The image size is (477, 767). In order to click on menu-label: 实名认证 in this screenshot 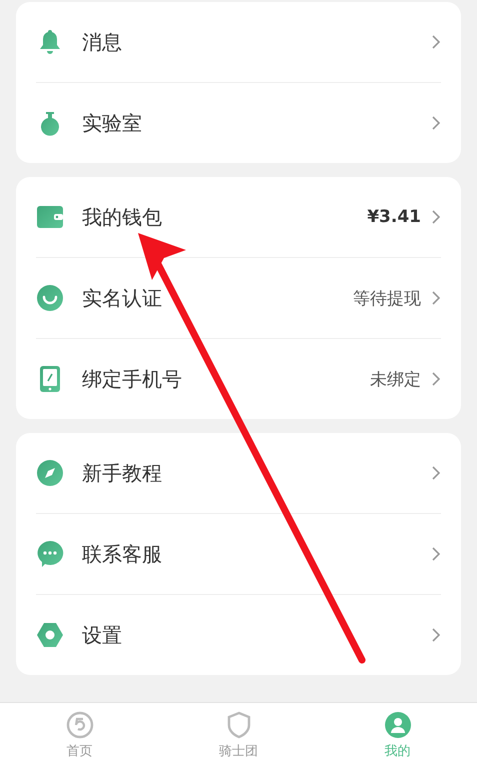, I will do `click(122, 298)`.